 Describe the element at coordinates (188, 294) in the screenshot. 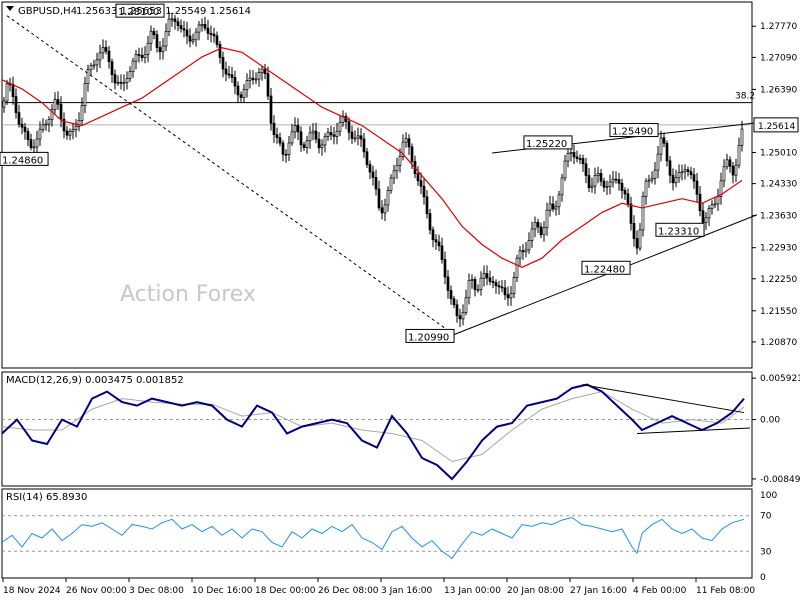

I see `watermark: Action Forex` at that location.